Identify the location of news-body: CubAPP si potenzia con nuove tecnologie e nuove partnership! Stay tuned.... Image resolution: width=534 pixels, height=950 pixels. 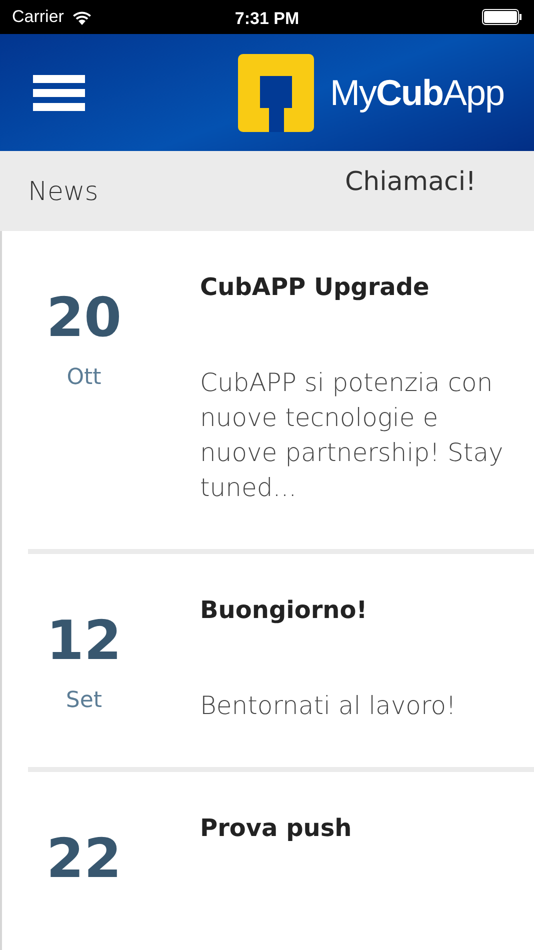
(352, 435).